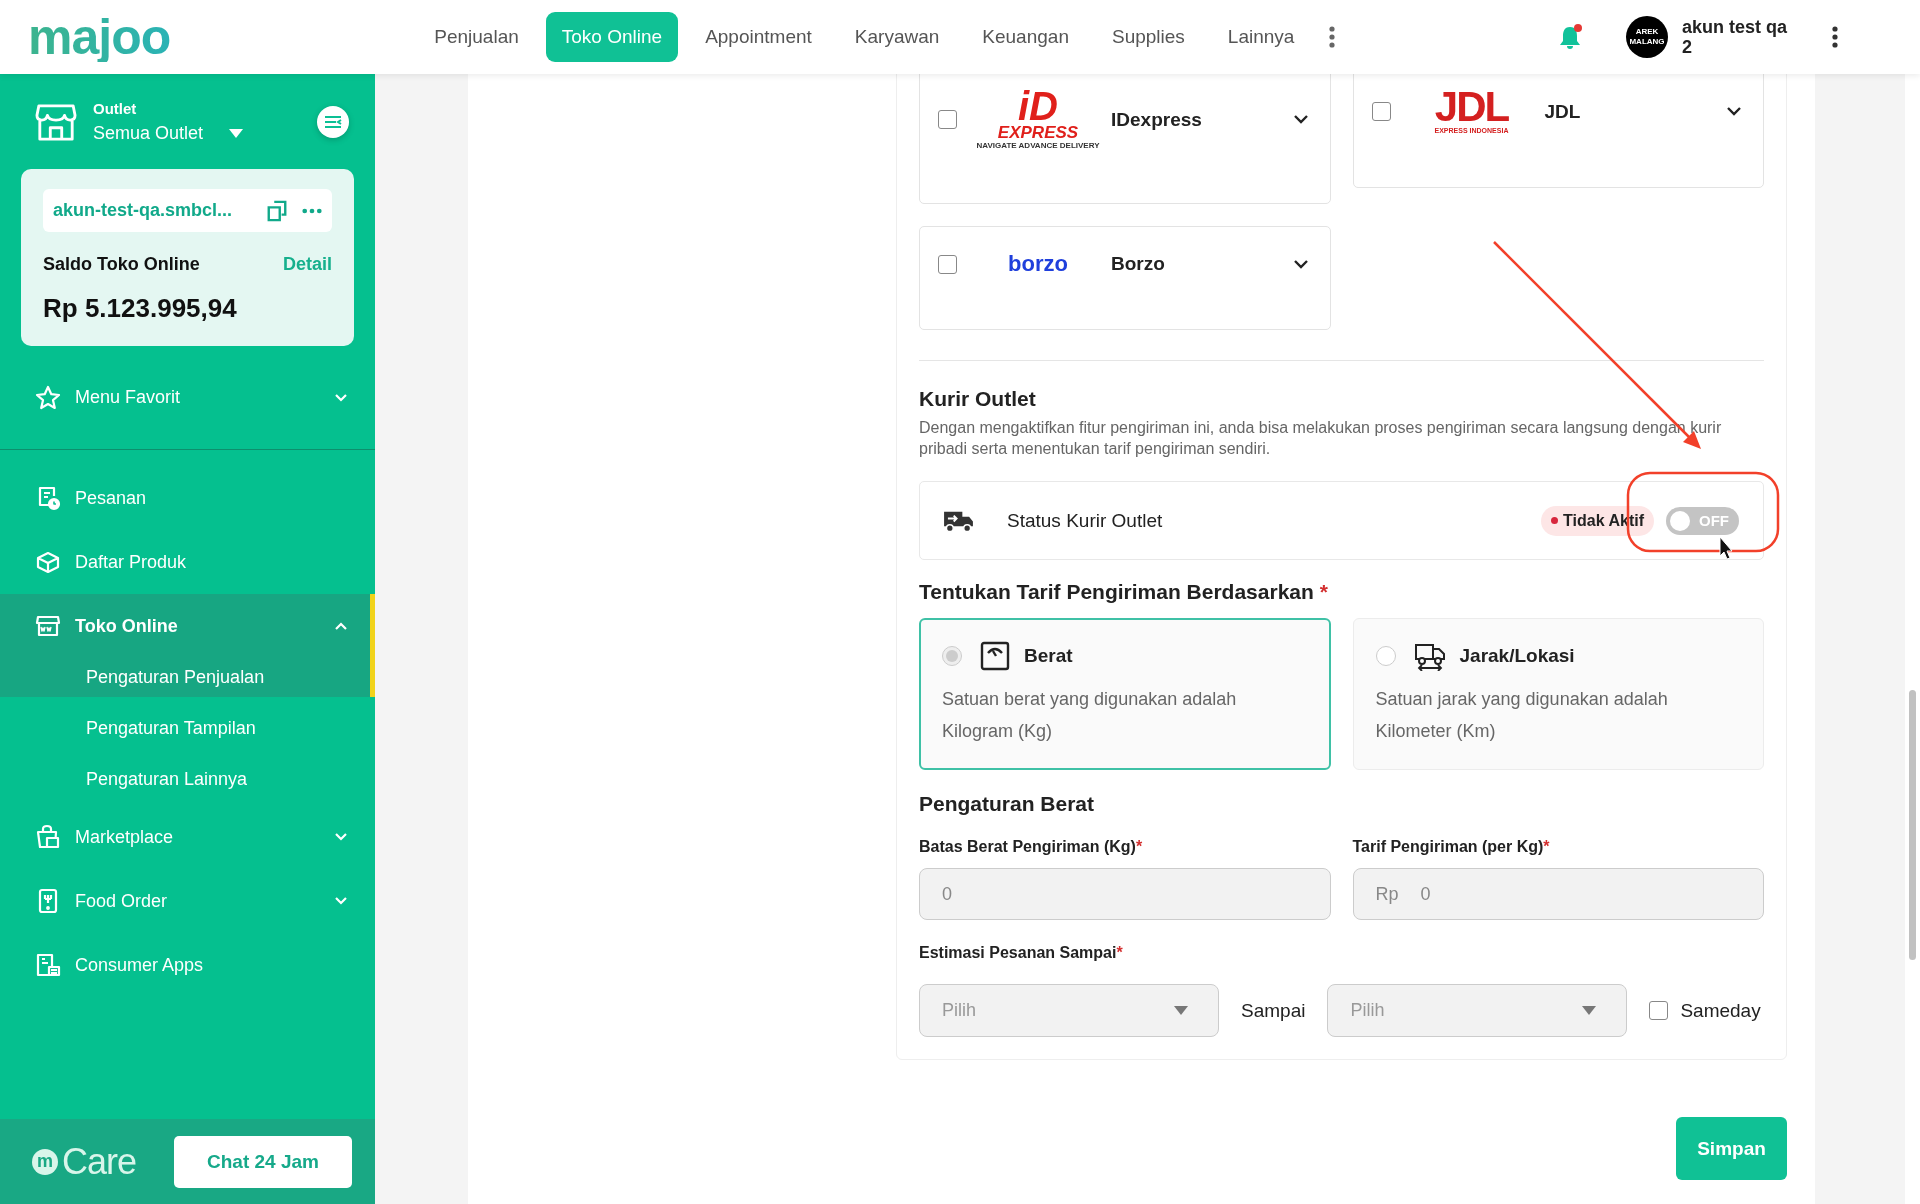 The image size is (1920, 1204). What do you see at coordinates (1038, 106) in the screenshot?
I see `courier-logo-text: iD` at bounding box center [1038, 106].